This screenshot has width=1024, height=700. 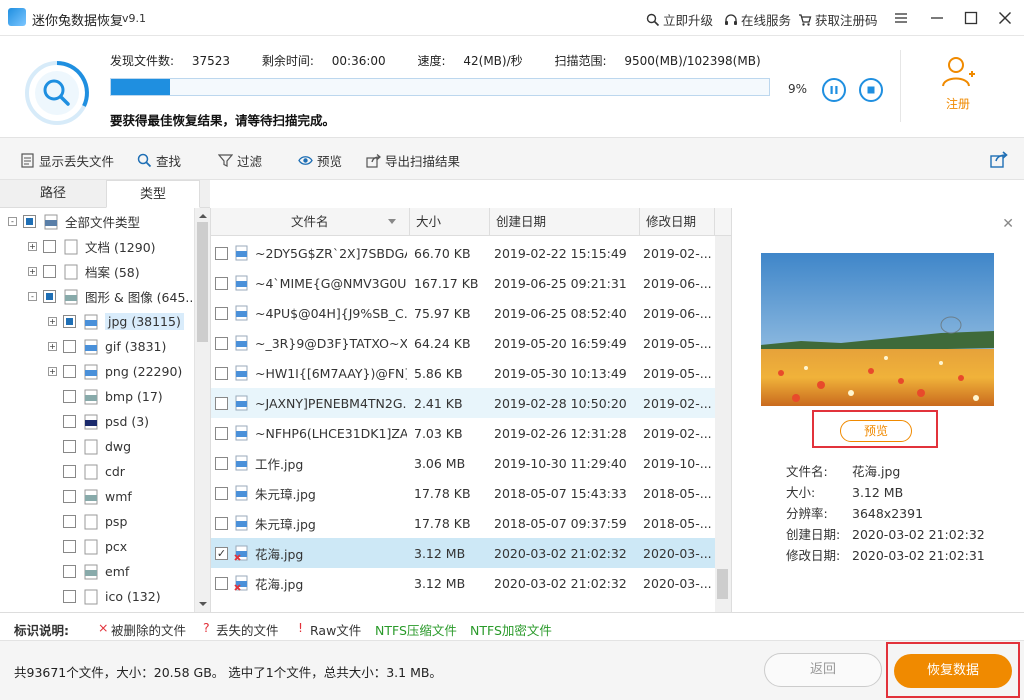 What do you see at coordinates (241, 342) in the screenshot?
I see `jpg-file-icon` at bounding box center [241, 342].